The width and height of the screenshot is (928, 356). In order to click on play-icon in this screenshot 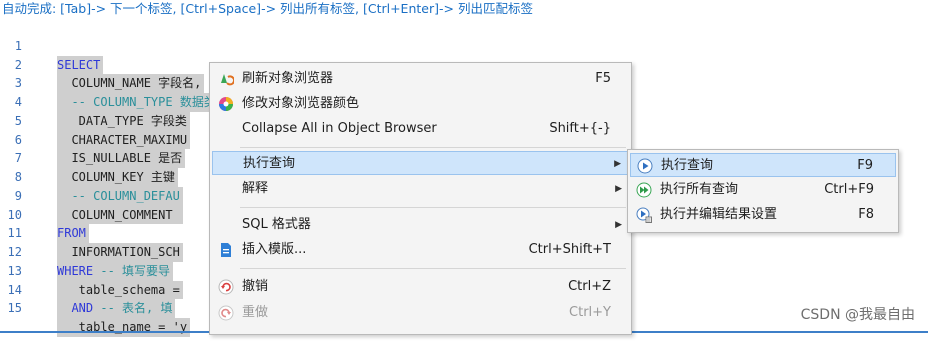, I will do `click(645, 166)`.